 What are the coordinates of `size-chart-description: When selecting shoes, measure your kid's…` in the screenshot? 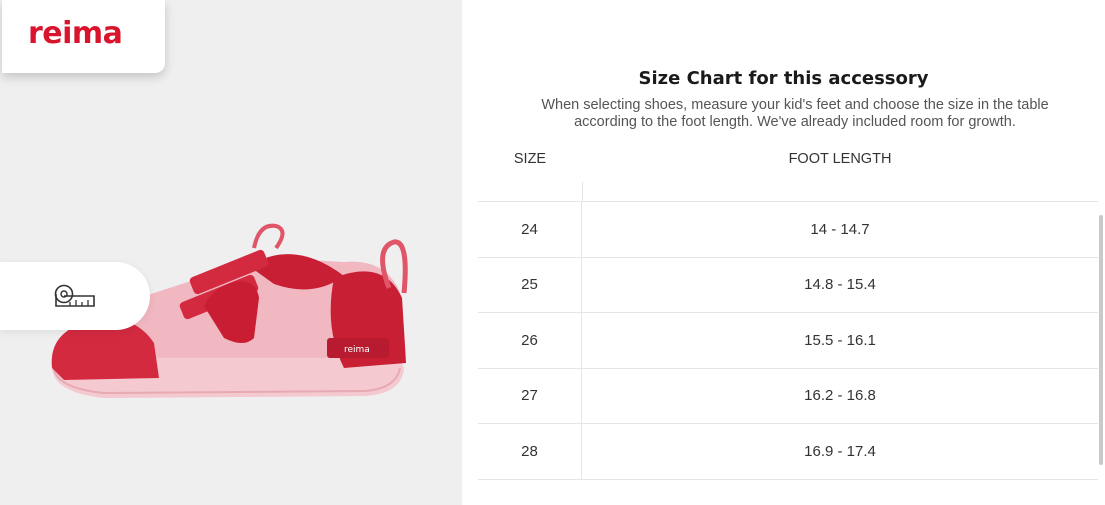 It's located at (795, 113).